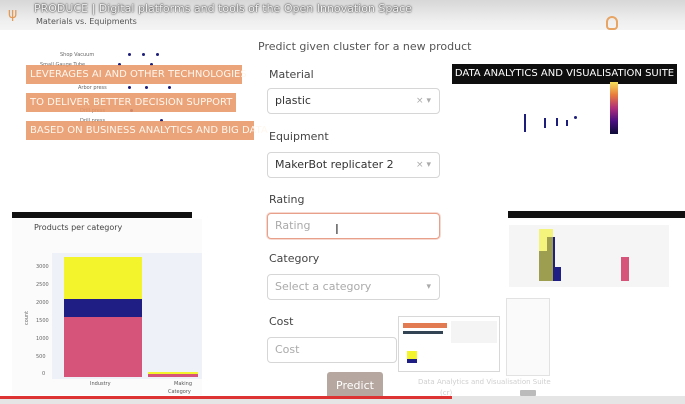  I want to click on bar-making-top, so click(173, 373).